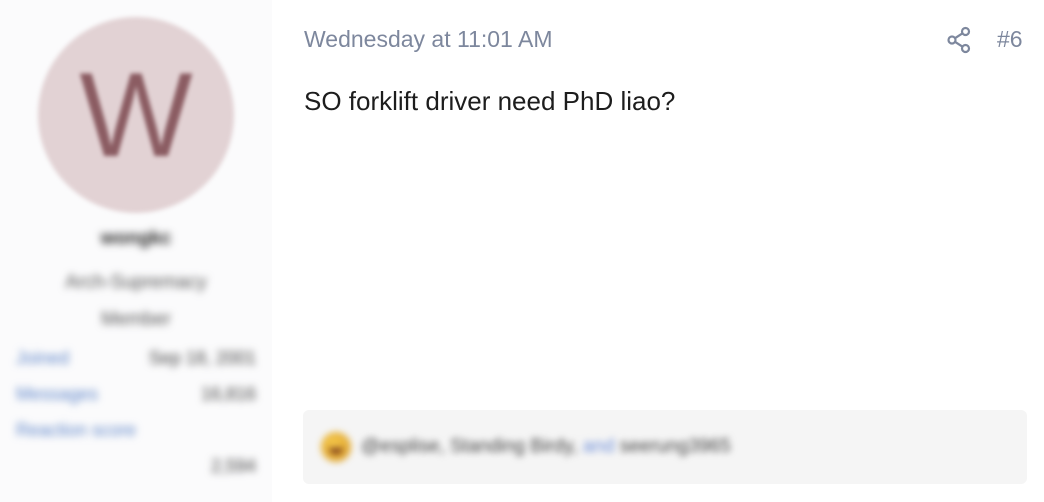 The width and height of the screenshot is (1044, 502). I want to click on stat-label: Reaction score, so click(76, 430).